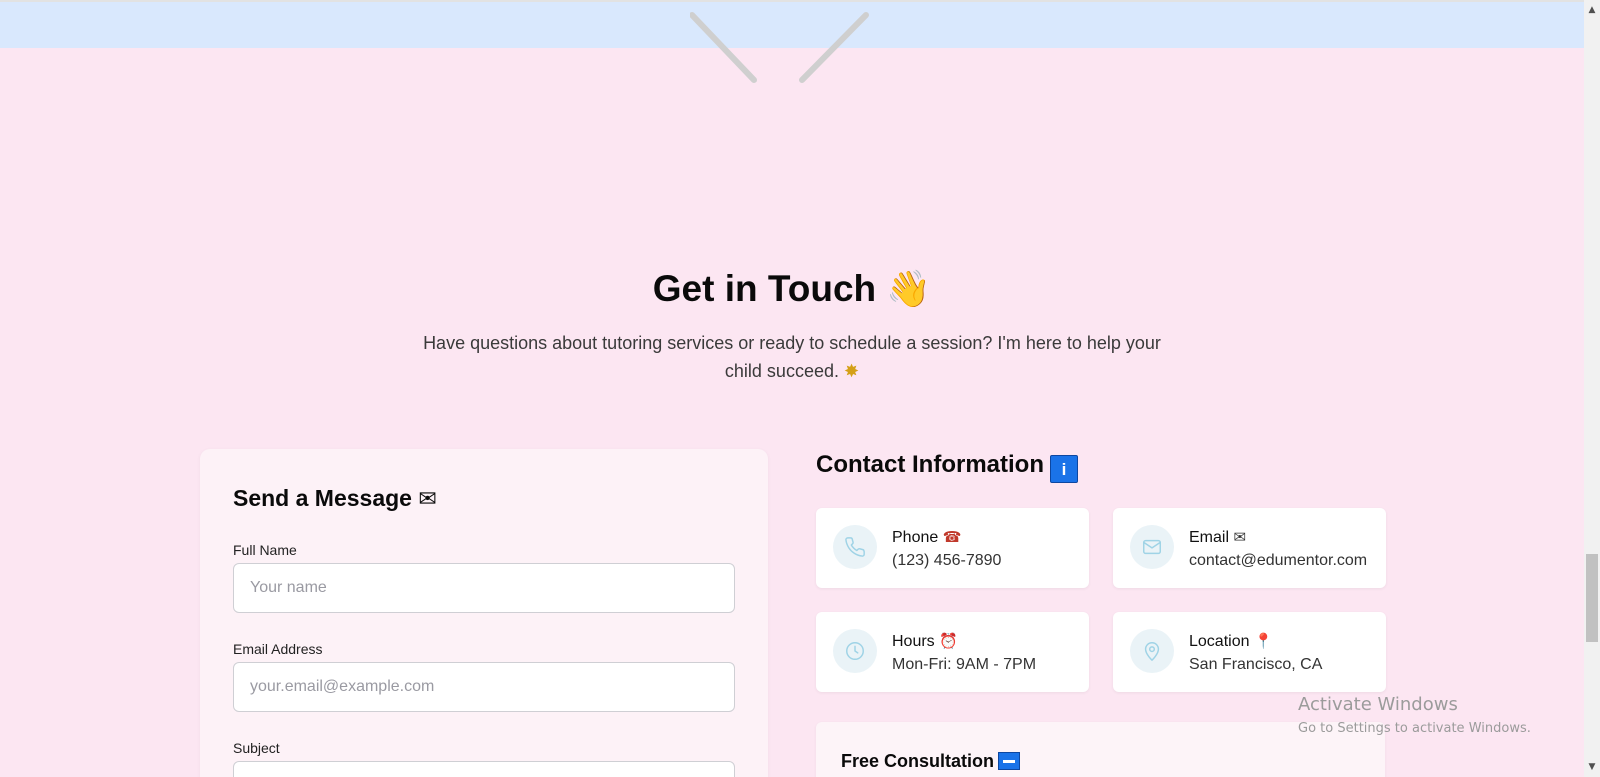 This screenshot has width=1600, height=777. What do you see at coordinates (1249, 548) in the screenshot?
I see `contact-card-email: Email ✉ contact@edumentor.com` at bounding box center [1249, 548].